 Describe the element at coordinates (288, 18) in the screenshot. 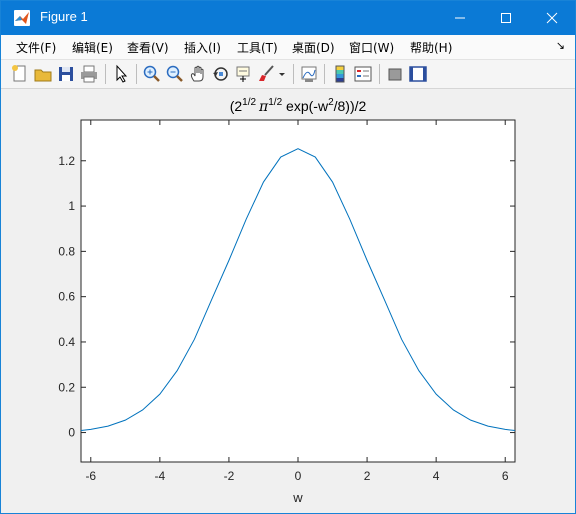

I see `title-bar: Figure 1` at that location.